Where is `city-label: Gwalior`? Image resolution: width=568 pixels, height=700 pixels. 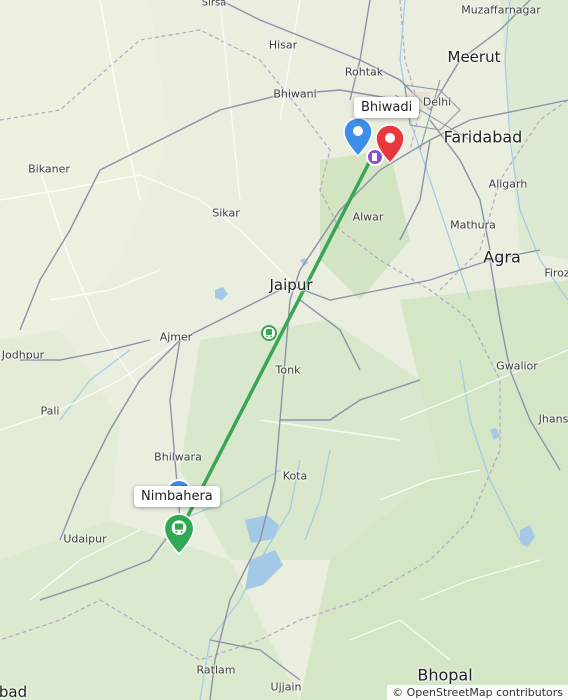 city-label: Gwalior is located at coordinates (517, 366).